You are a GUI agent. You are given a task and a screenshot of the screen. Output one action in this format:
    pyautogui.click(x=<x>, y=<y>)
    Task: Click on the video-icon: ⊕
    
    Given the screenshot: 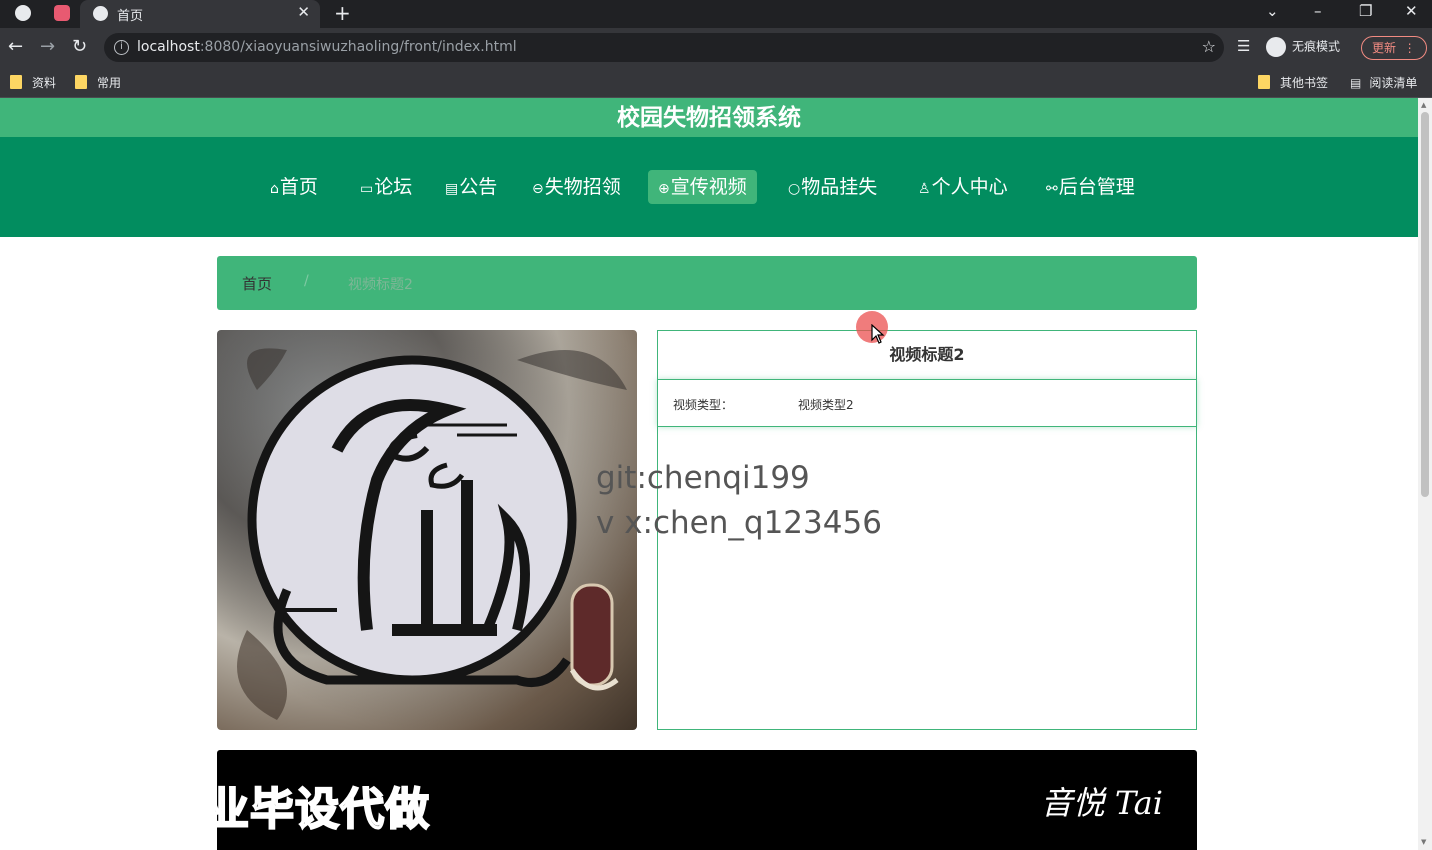 What is the action you would take?
    pyautogui.click(x=664, y=189)
    